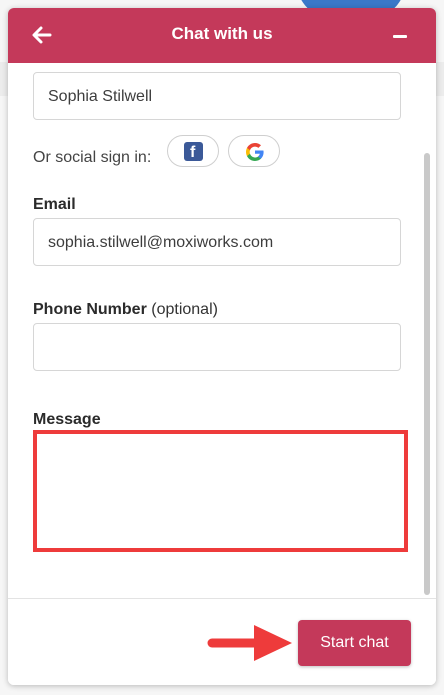 Image resolution: width=444 pixels, height=695 pixels. Describe the element at coordinates (217, 242) in the screenshot. I see `email-field: sophia.stilwell@moxiworks.com` at that location.